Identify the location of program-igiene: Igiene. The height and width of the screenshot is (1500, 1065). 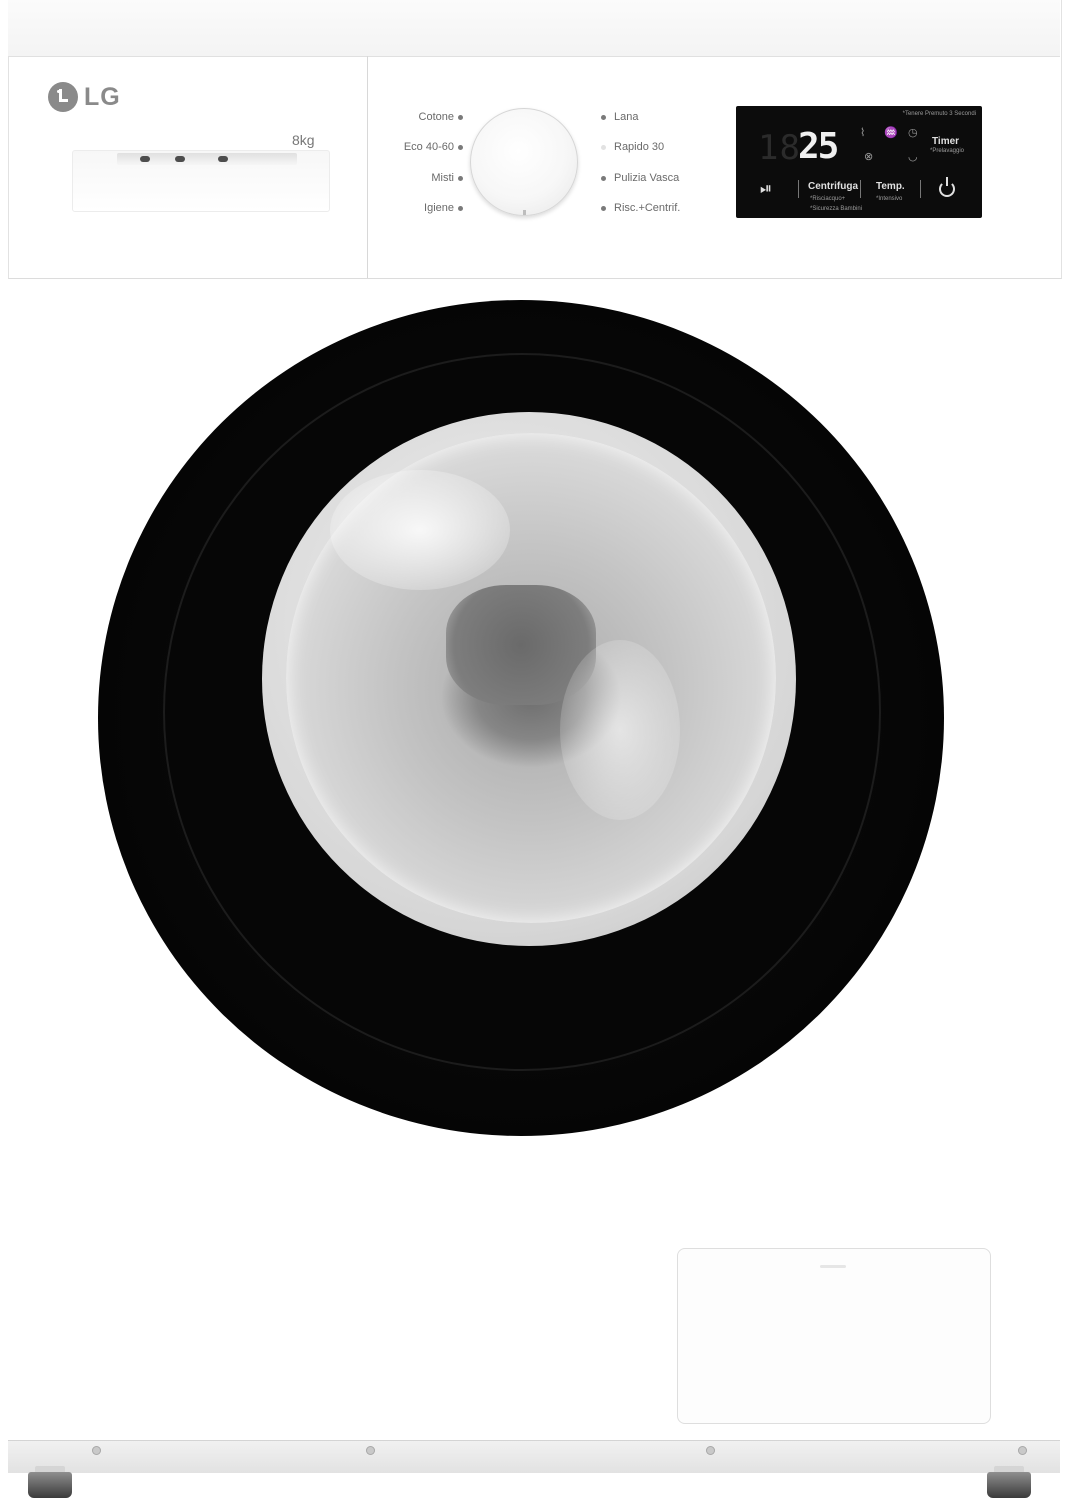
(399, 208).